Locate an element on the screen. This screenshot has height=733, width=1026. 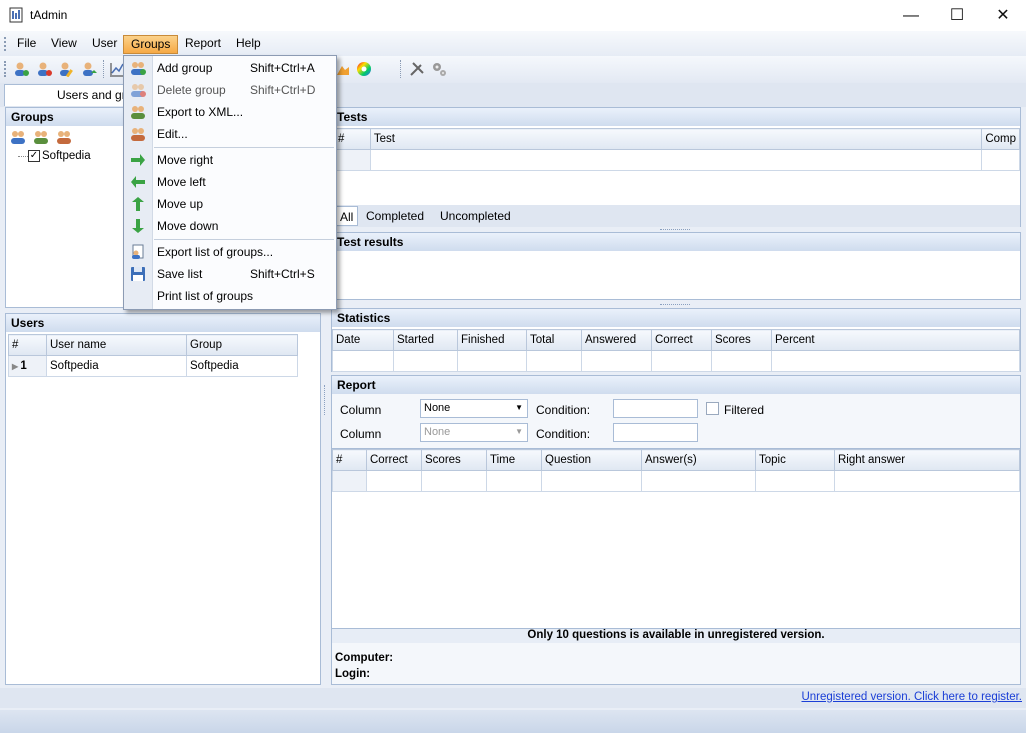
users-col-group: Group is located at coordinates (242, 345).